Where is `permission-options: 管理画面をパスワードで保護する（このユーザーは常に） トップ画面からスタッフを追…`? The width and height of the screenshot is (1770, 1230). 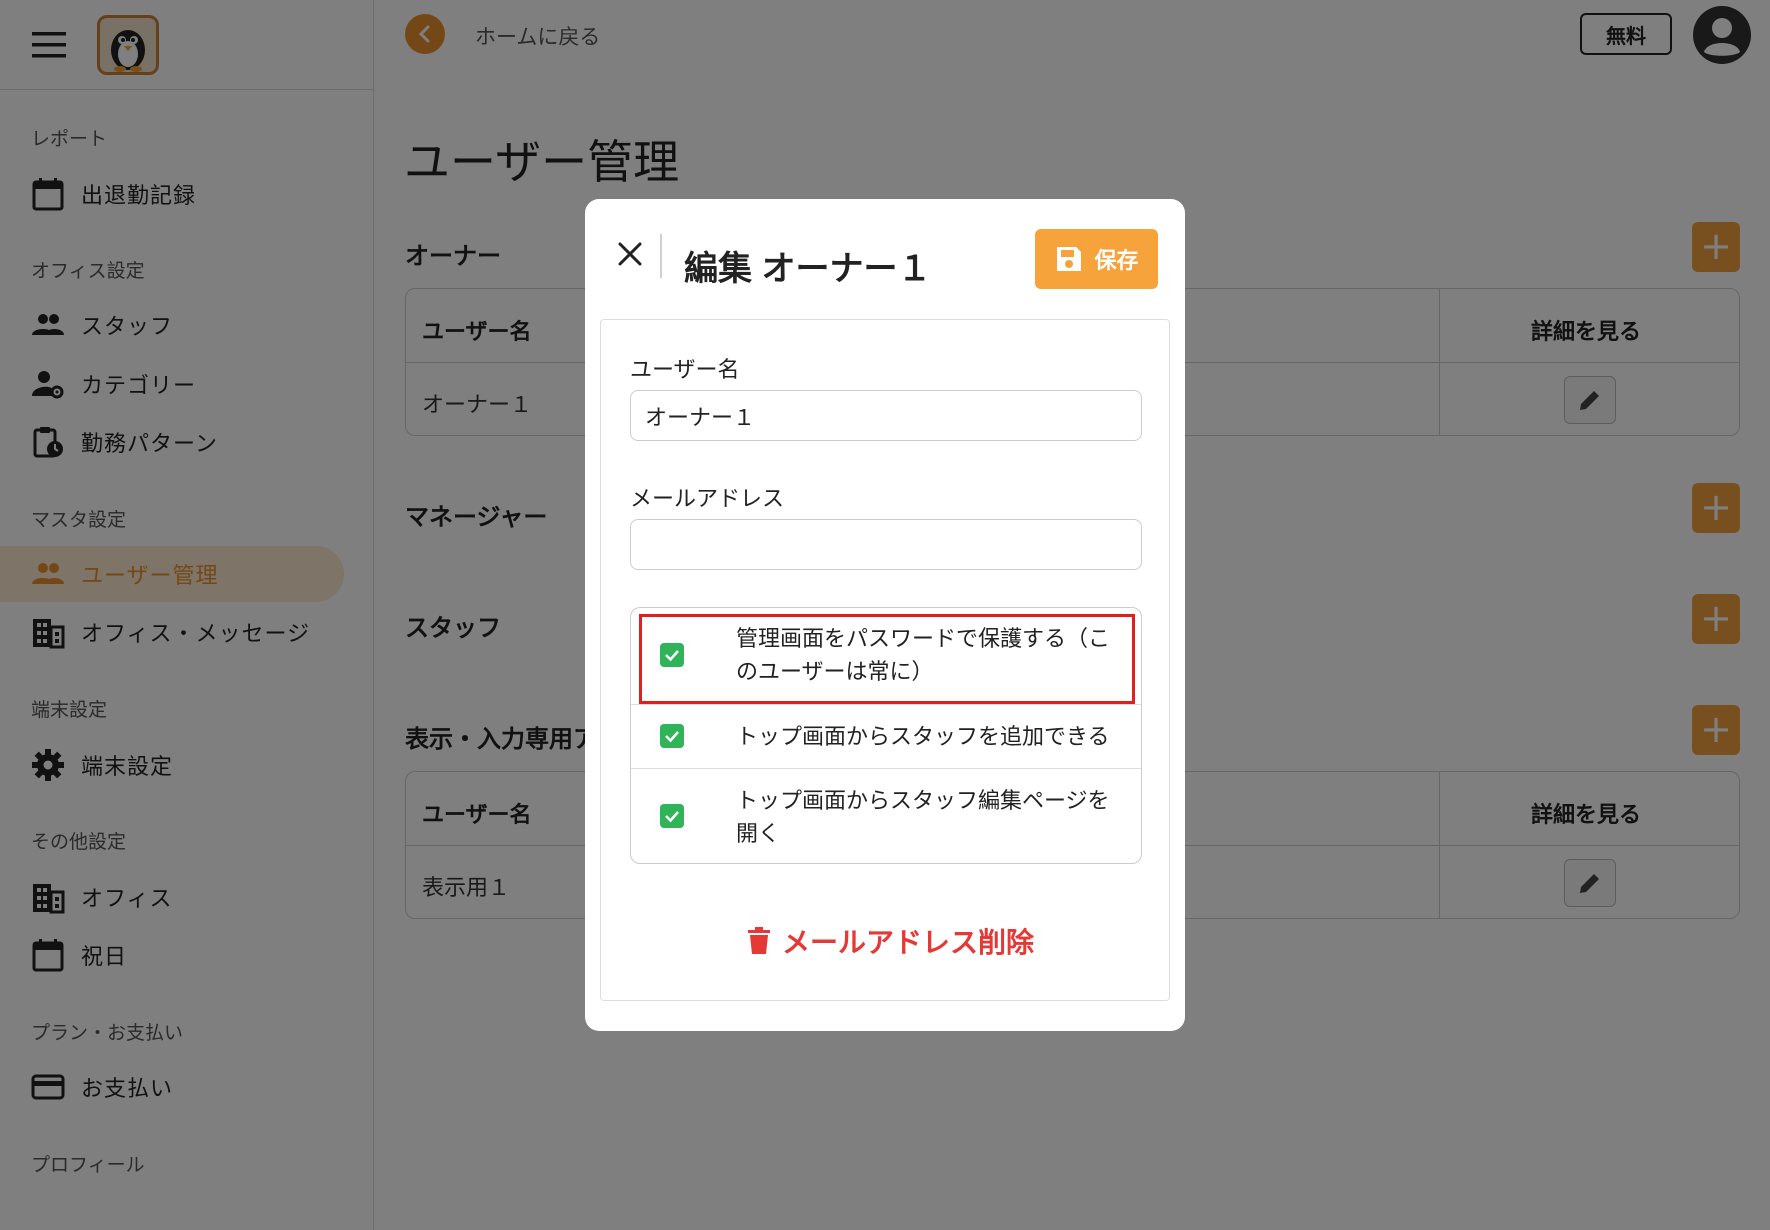
permission-options: 管理画面をパスワードで保護する（このユーザーは常に） トップ画面からスタッフを追… is located at coordinates (886, 735).